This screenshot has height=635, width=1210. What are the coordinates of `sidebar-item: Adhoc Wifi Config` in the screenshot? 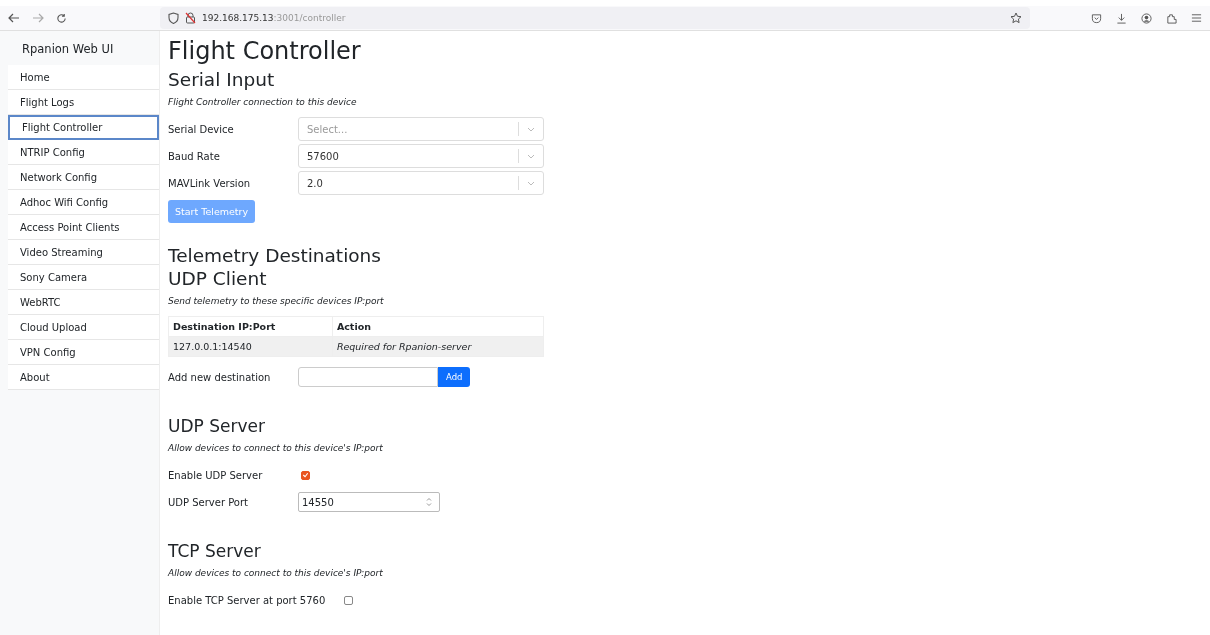 It's located at (83, 202).